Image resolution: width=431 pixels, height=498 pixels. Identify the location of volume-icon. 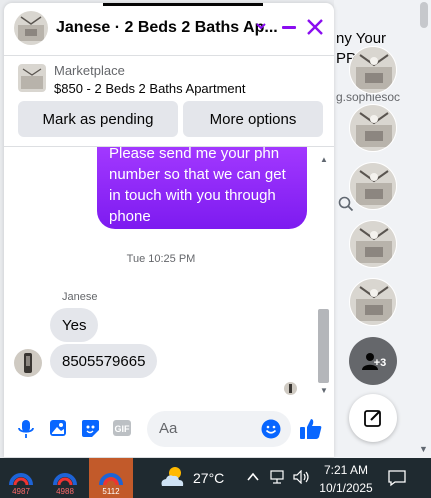
(302, 477).